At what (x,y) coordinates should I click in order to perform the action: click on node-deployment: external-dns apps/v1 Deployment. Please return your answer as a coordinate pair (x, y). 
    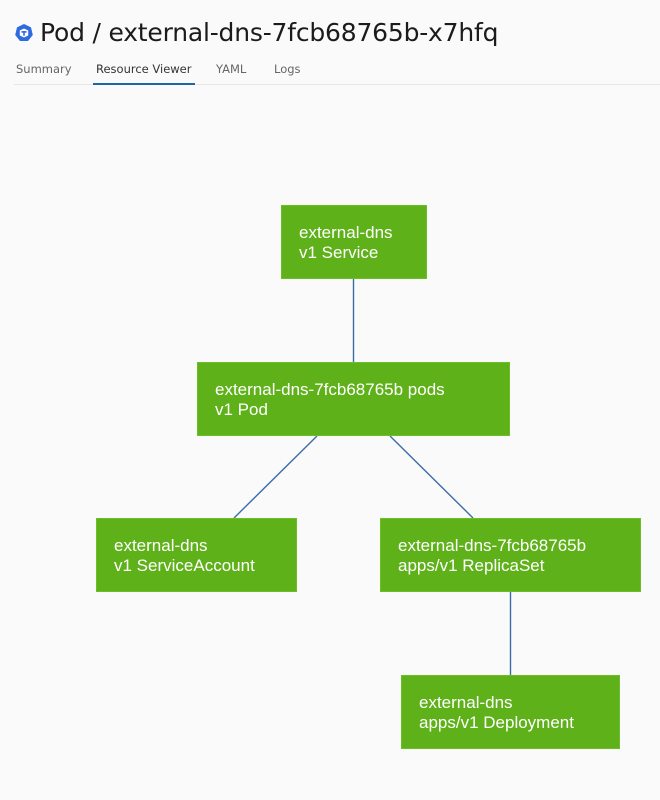
    Looking at the image, I should click on (510, 712).